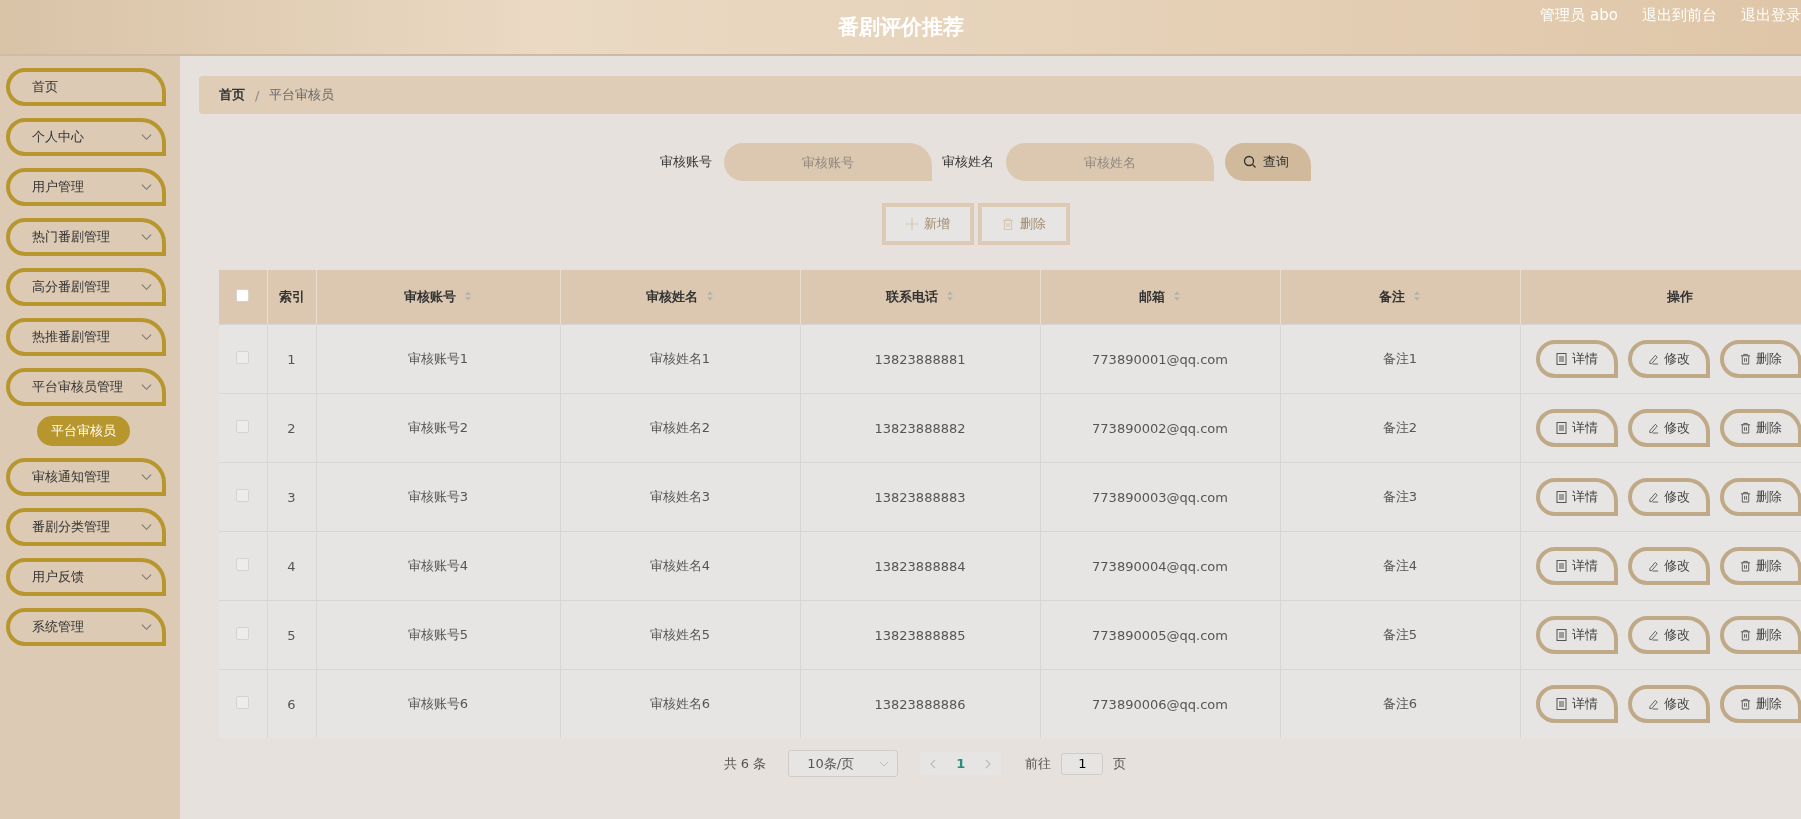 The height and width of the screenshot is (819, 1801). Describe the element at coordinates (1400, 635) in the screenshot. I see `table-cell: 备注5` at that location.